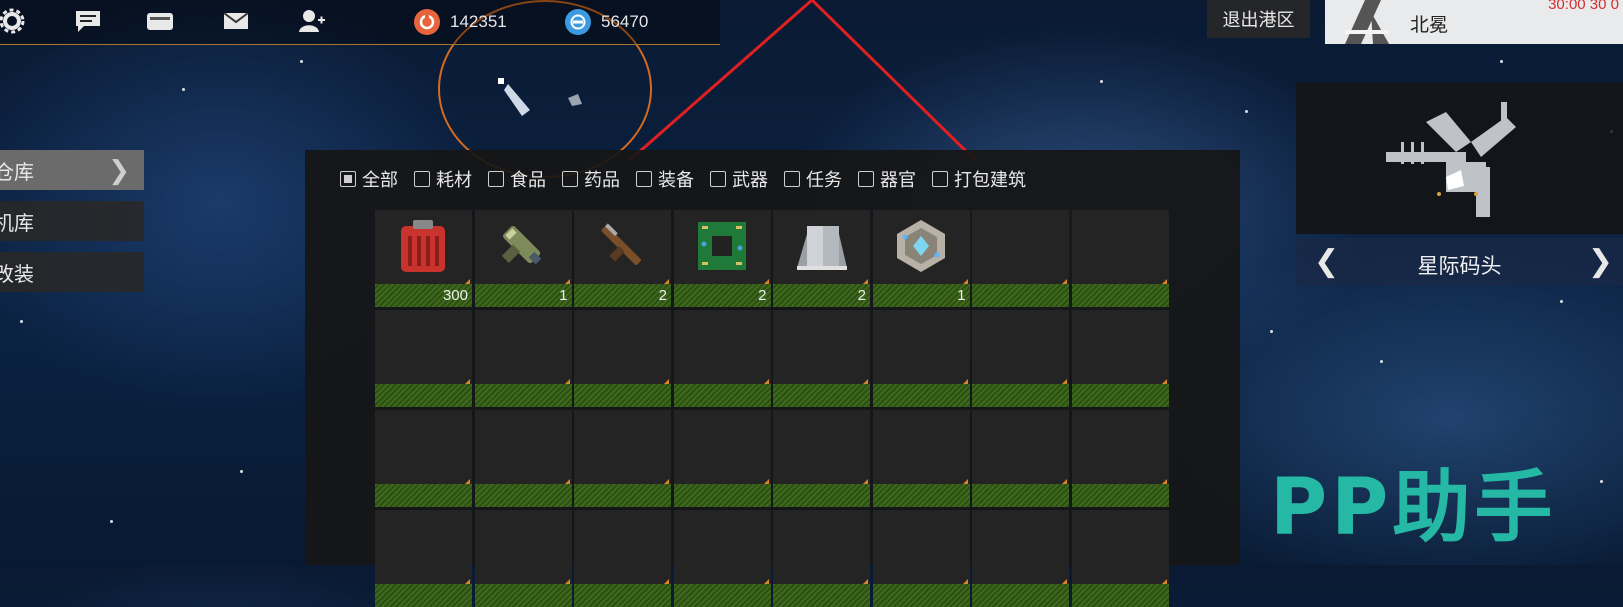  Describe the element at coordinates (72, 272) in the screenshot. I see `sidebar-item-modify: 改装` at that location.